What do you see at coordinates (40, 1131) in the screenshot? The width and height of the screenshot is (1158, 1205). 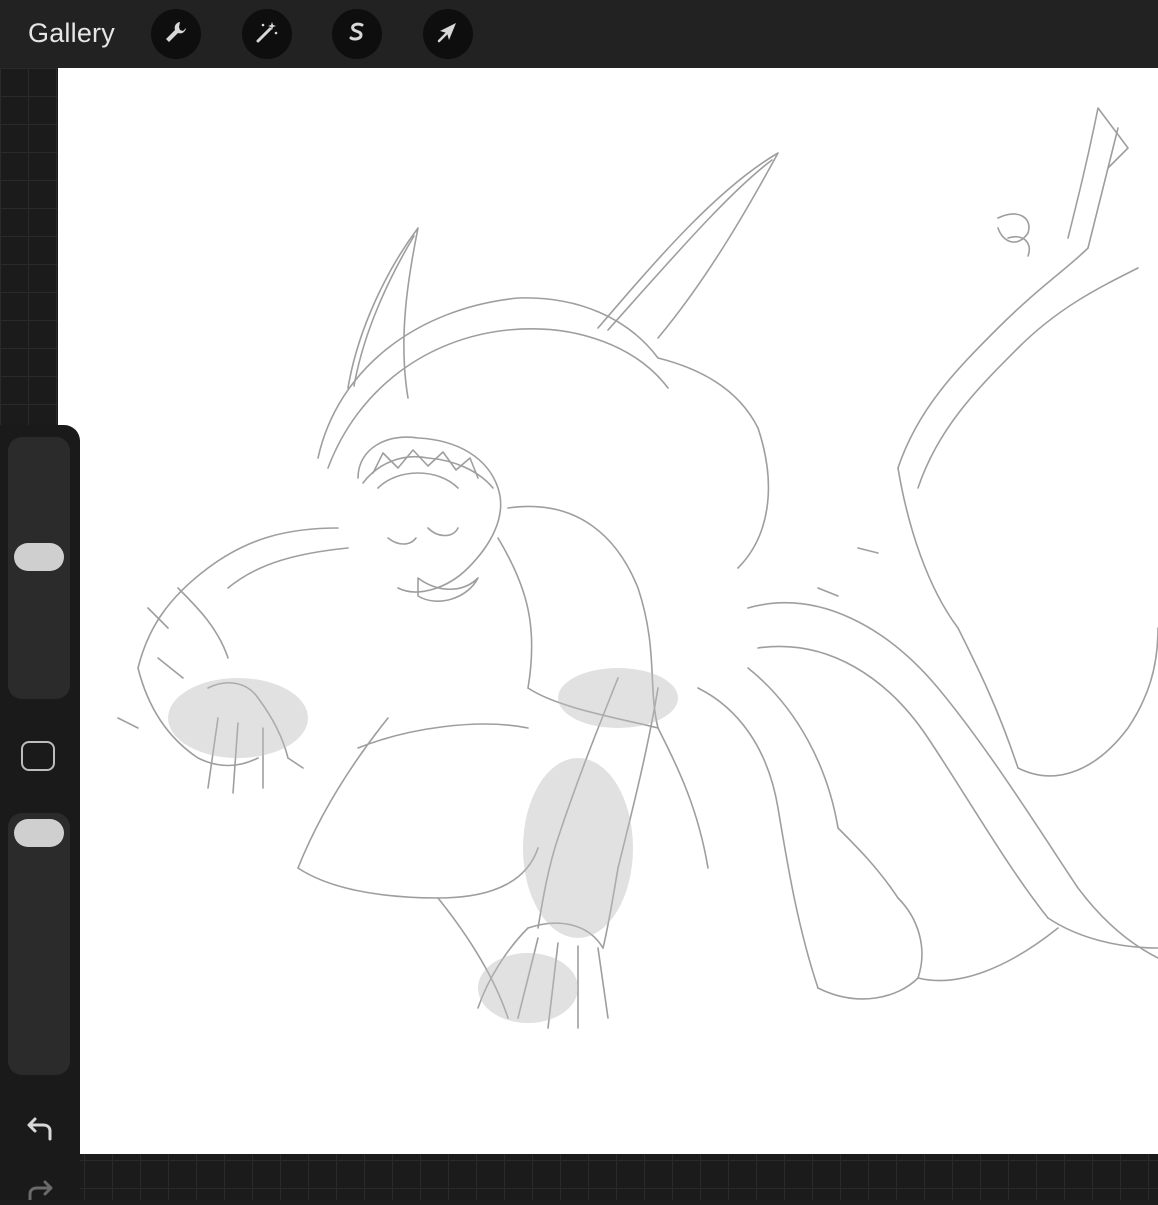 I see `undo-button` at bounding box center [40, 1131].